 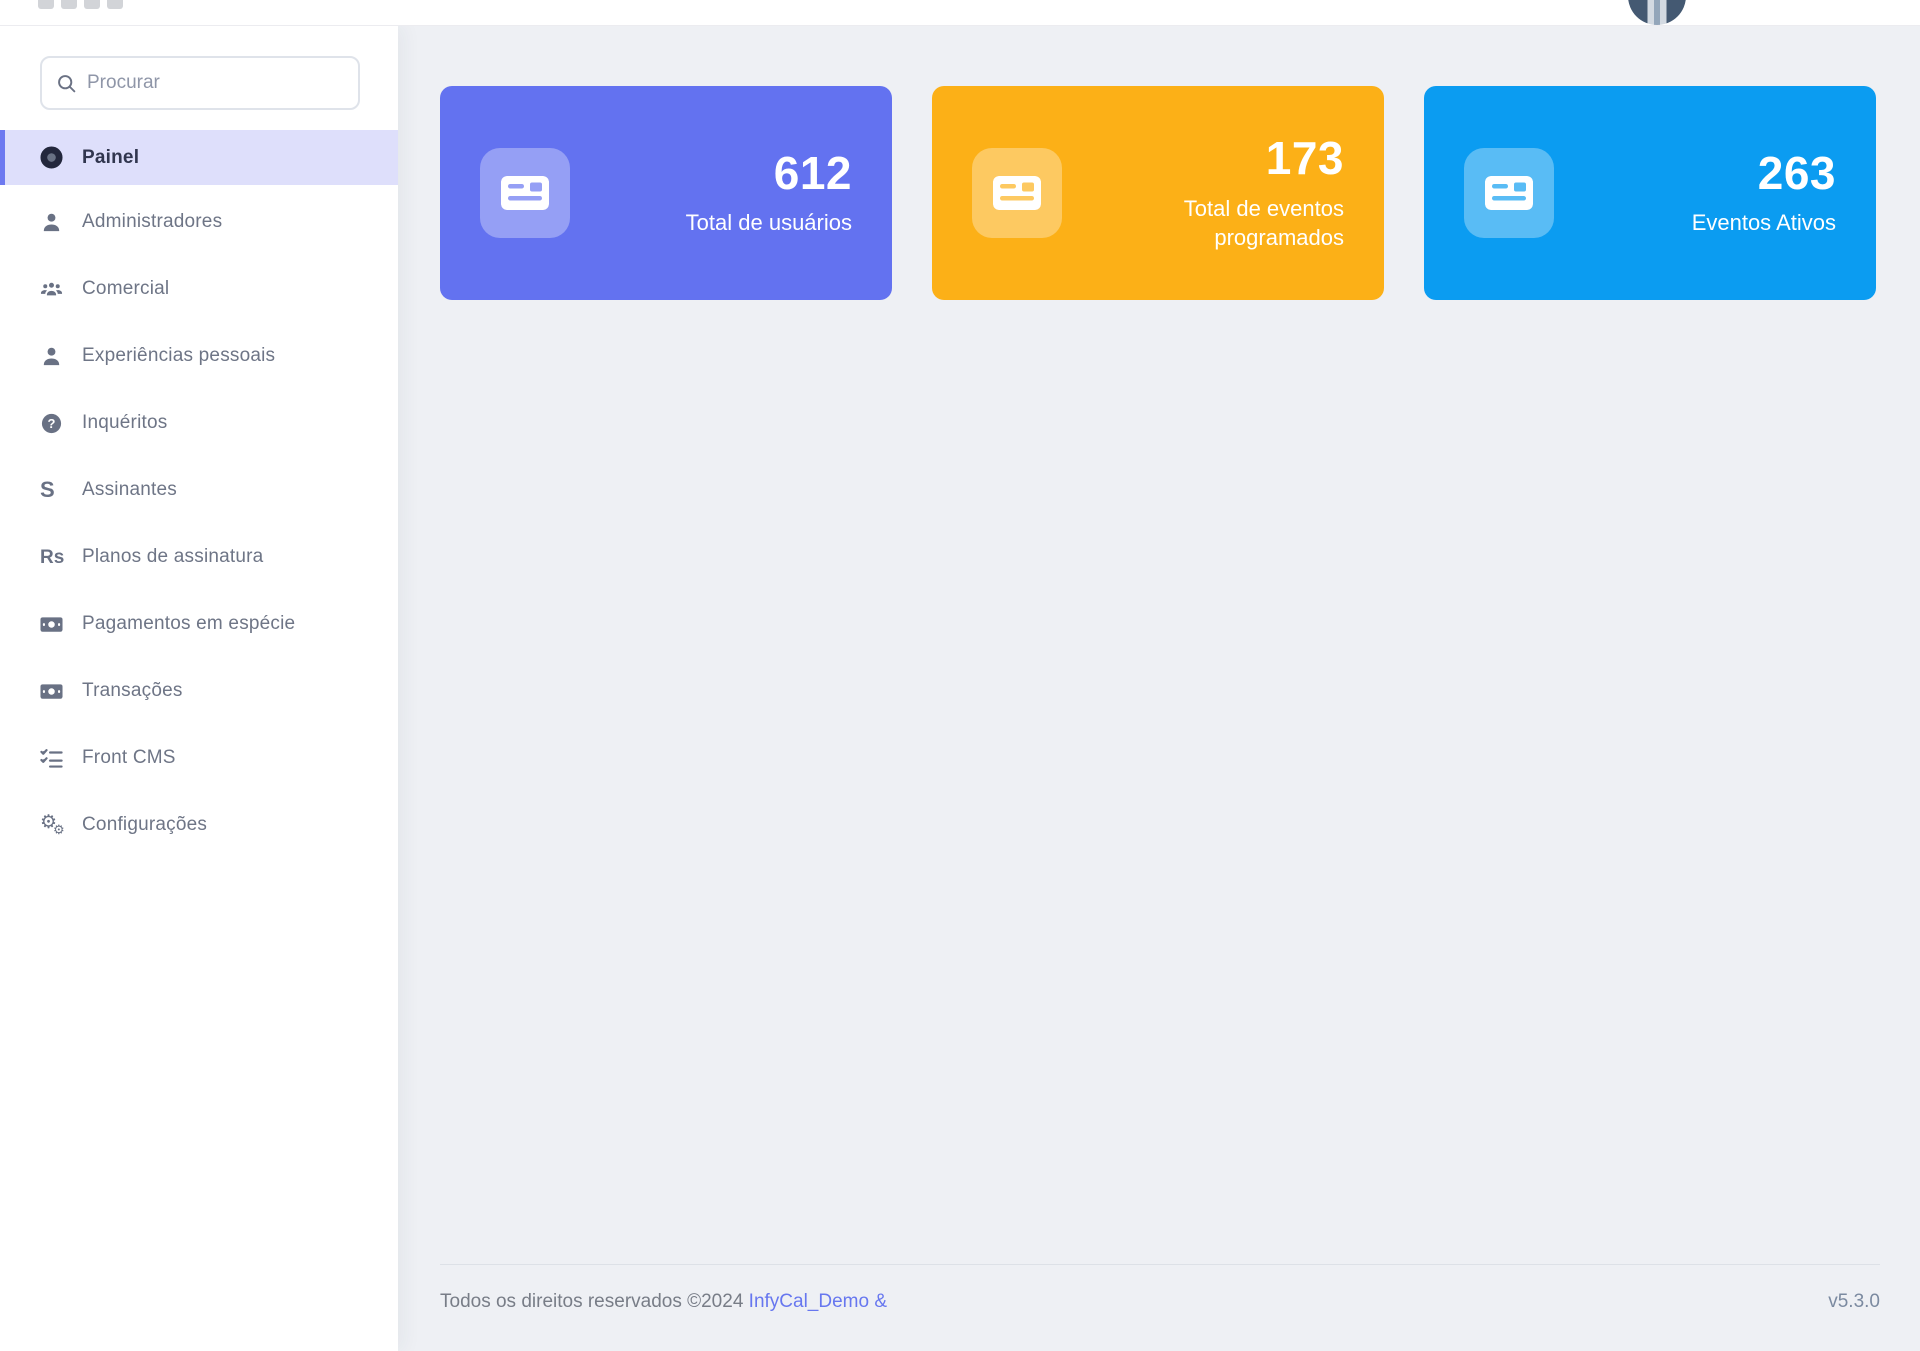 I want to click on checklist-icon, so click(x=61, y=758).